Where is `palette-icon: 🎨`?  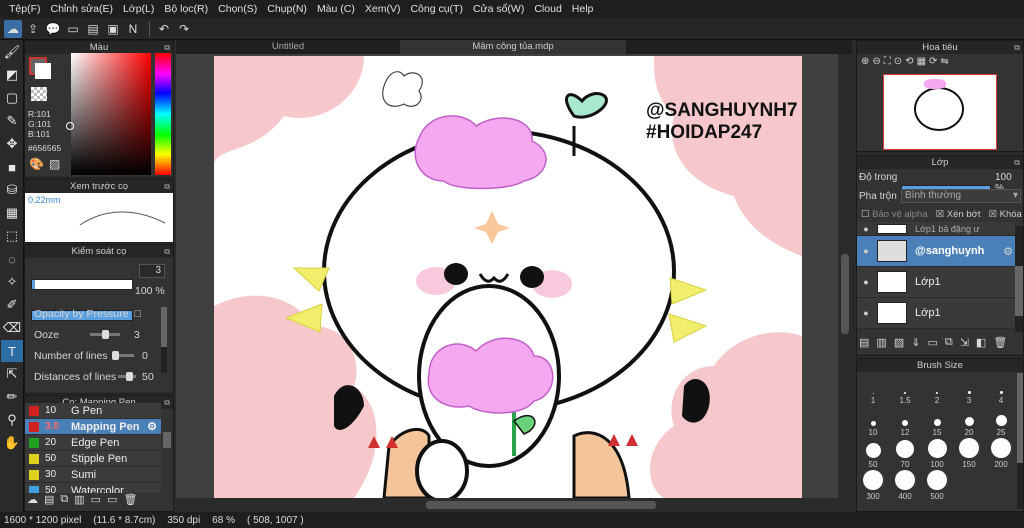 palette-icon: 🎨 is located at coordinates (36, 164).